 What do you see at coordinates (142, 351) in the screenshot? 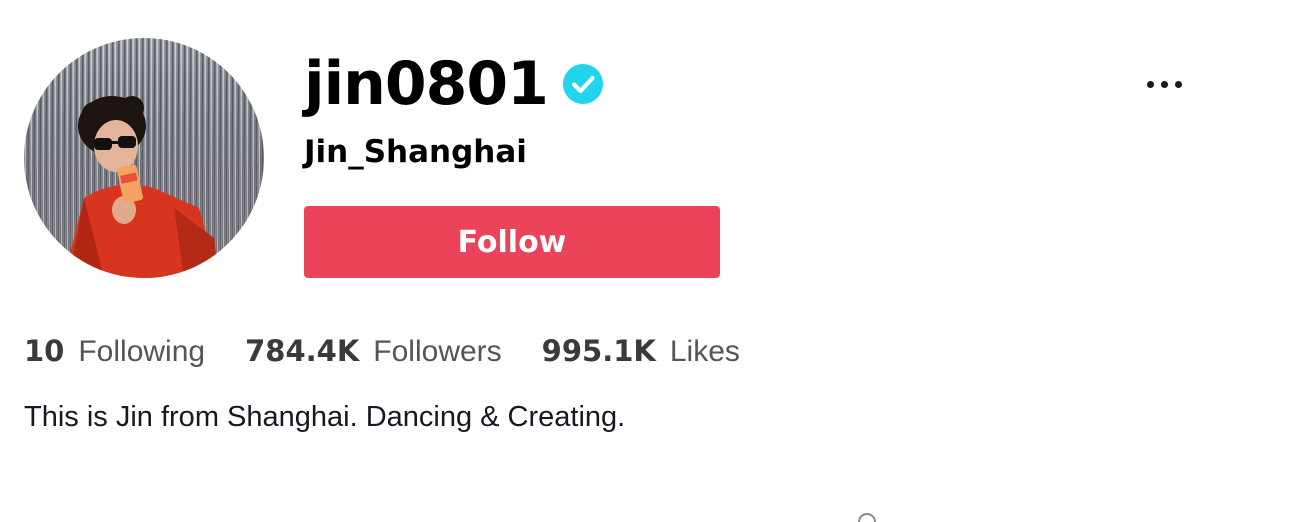
I see `following-label: Following` at bounding box center [142, 351].